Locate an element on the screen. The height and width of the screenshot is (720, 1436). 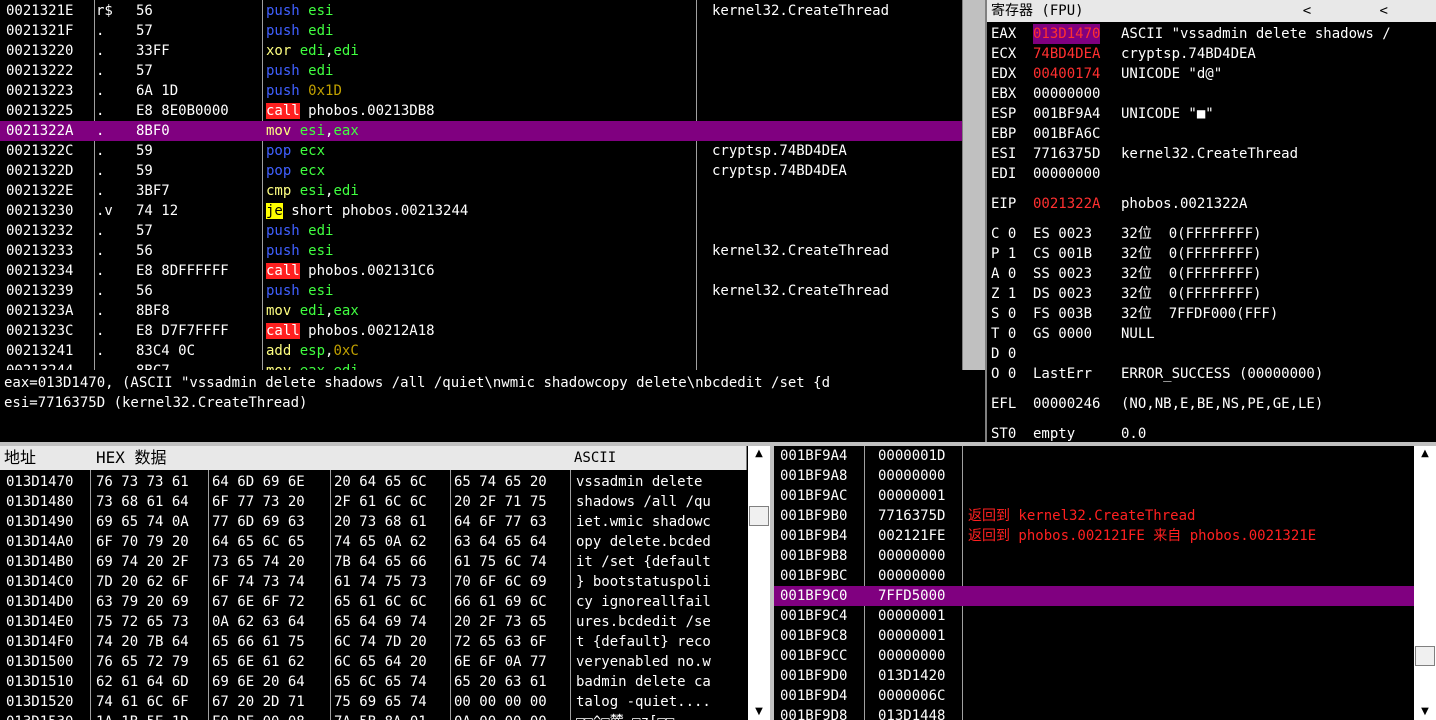
register-row: EBP 001BFA6C is located at coordinates (1211, 134).